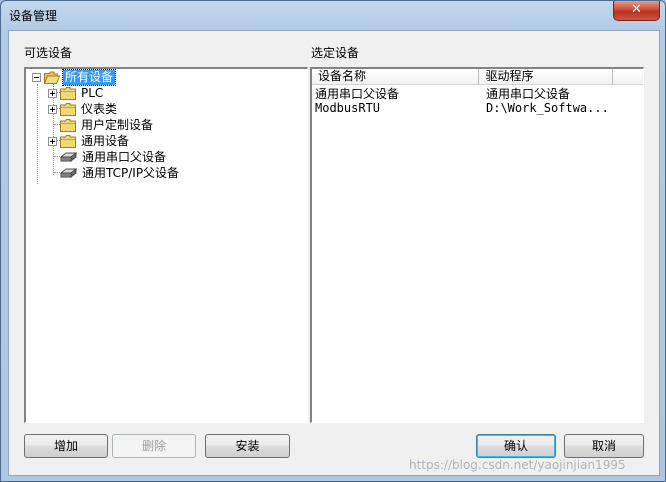 The height and width of the screenshot is (482, 666). What do you see at coordinates (105, 140) in the screenshot?
I see `tree-node-label: 通用设备` at bounding box center [105, 140].